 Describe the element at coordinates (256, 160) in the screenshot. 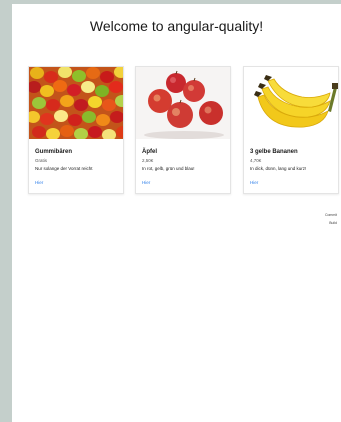

I see `product-price: 4,70€` at that location.